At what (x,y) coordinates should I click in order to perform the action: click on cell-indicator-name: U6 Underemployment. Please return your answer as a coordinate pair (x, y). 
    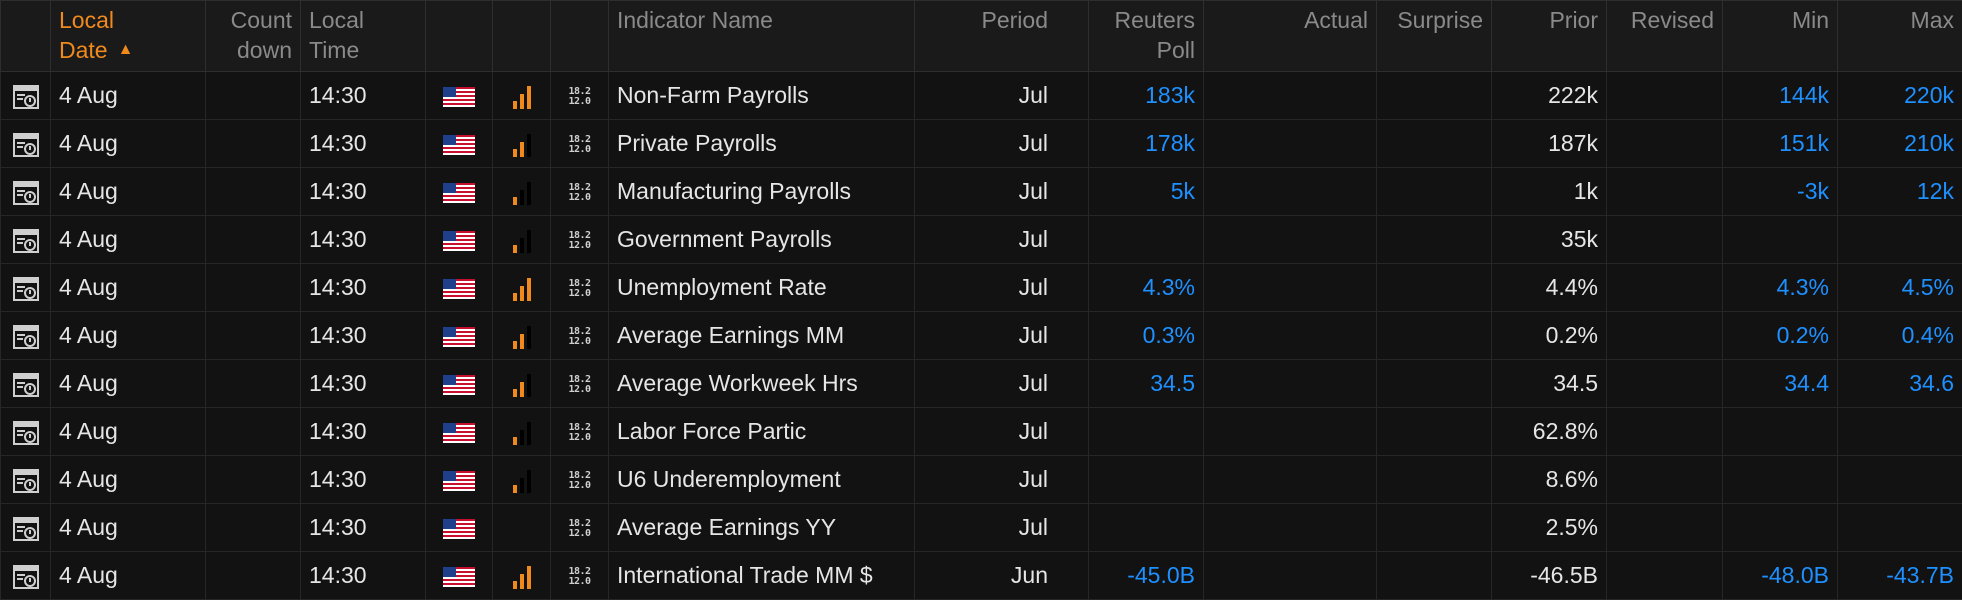
    Looking at the image, I should click on (762, 480).